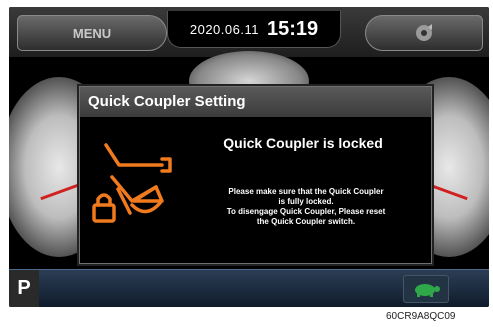 The width and height of the screenshot is (493, 327). I want to click on time-text: 15:19, so click(292, 28).